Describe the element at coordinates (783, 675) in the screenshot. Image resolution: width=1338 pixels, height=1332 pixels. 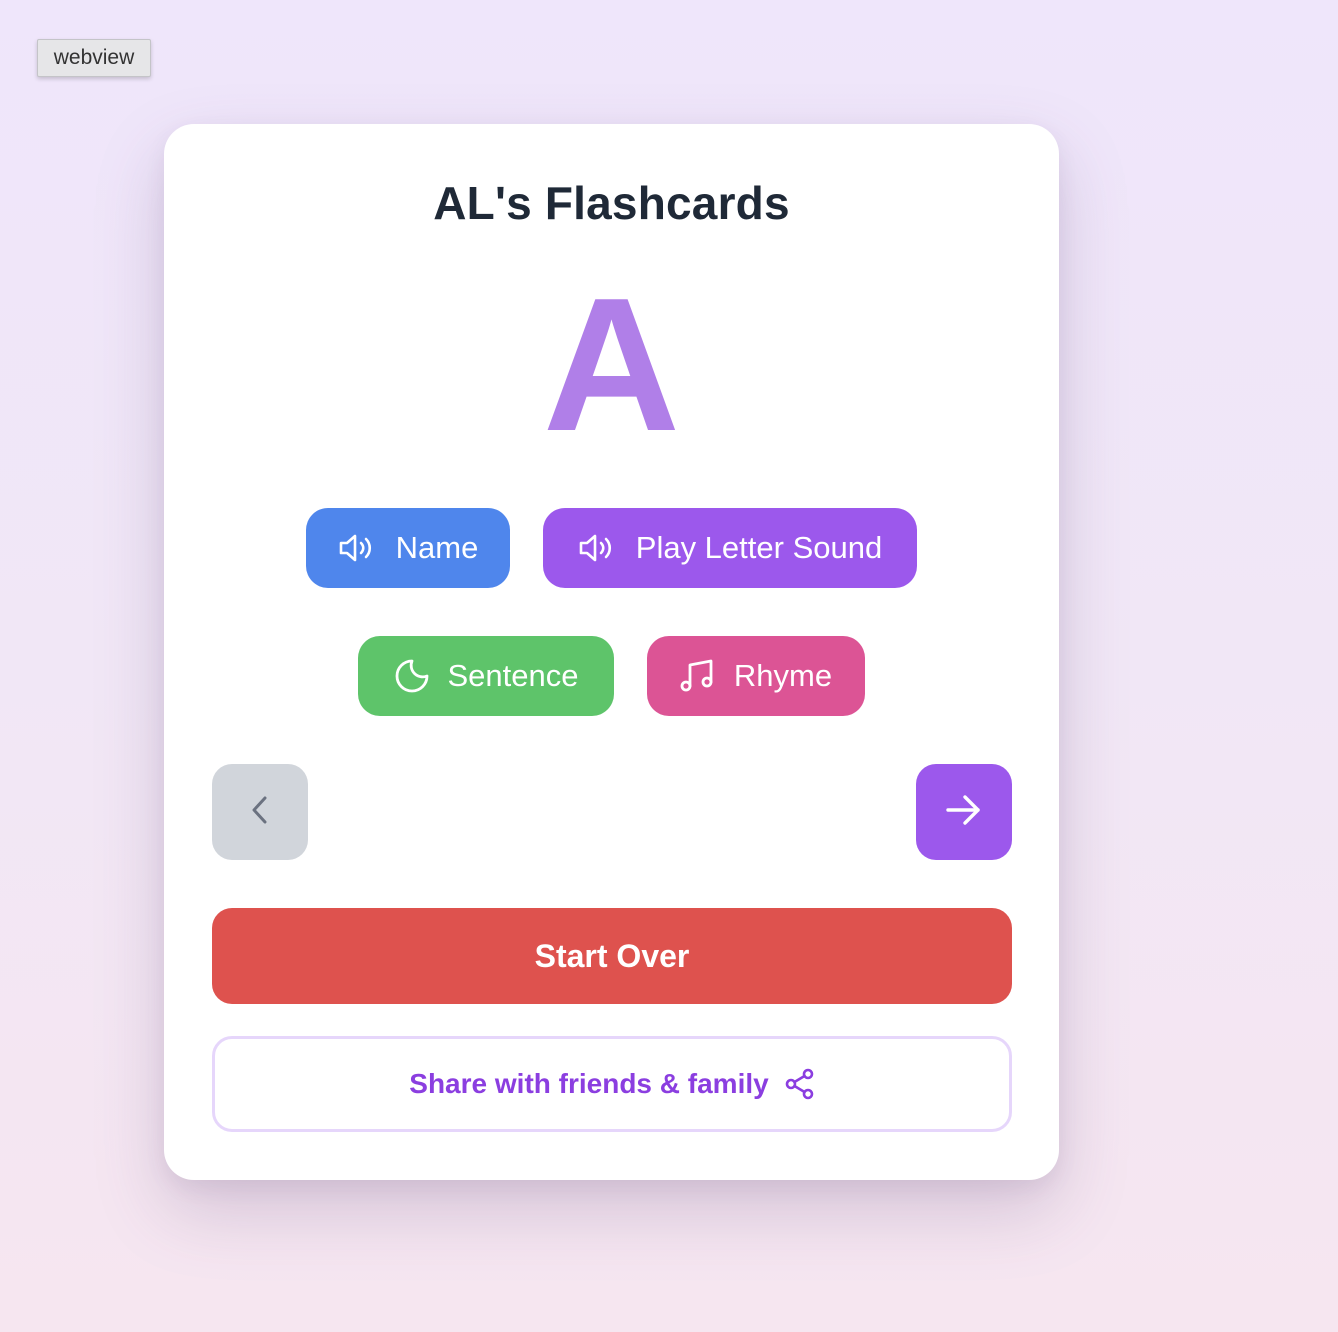
I see `rhyme-button-label: Rhyme` at that location.